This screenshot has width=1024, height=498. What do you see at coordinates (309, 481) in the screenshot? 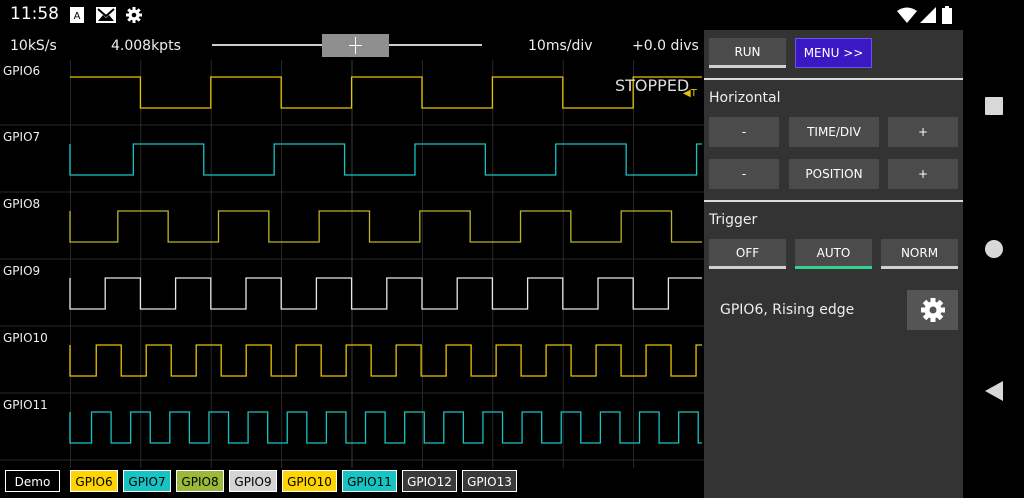
I see `chip-gpio10: GPIO10` at bounding box center [309, 481].